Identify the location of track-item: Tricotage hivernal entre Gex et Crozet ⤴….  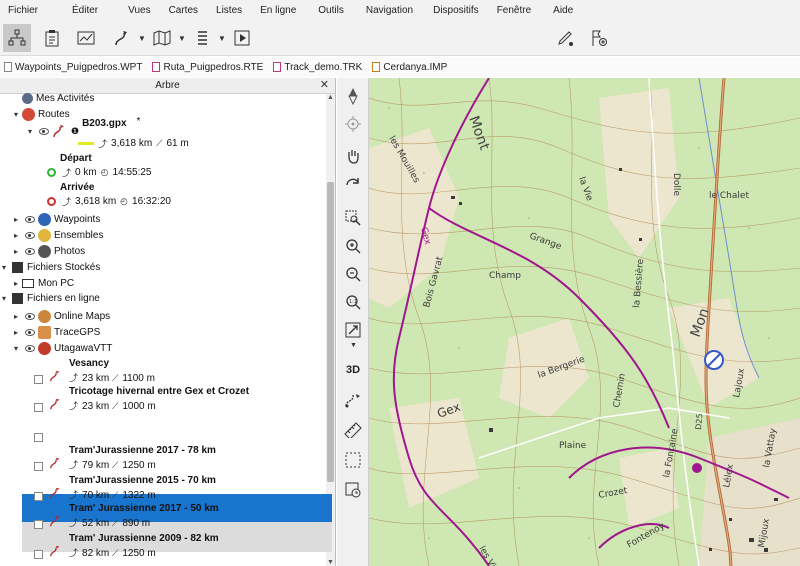
(141, 398).